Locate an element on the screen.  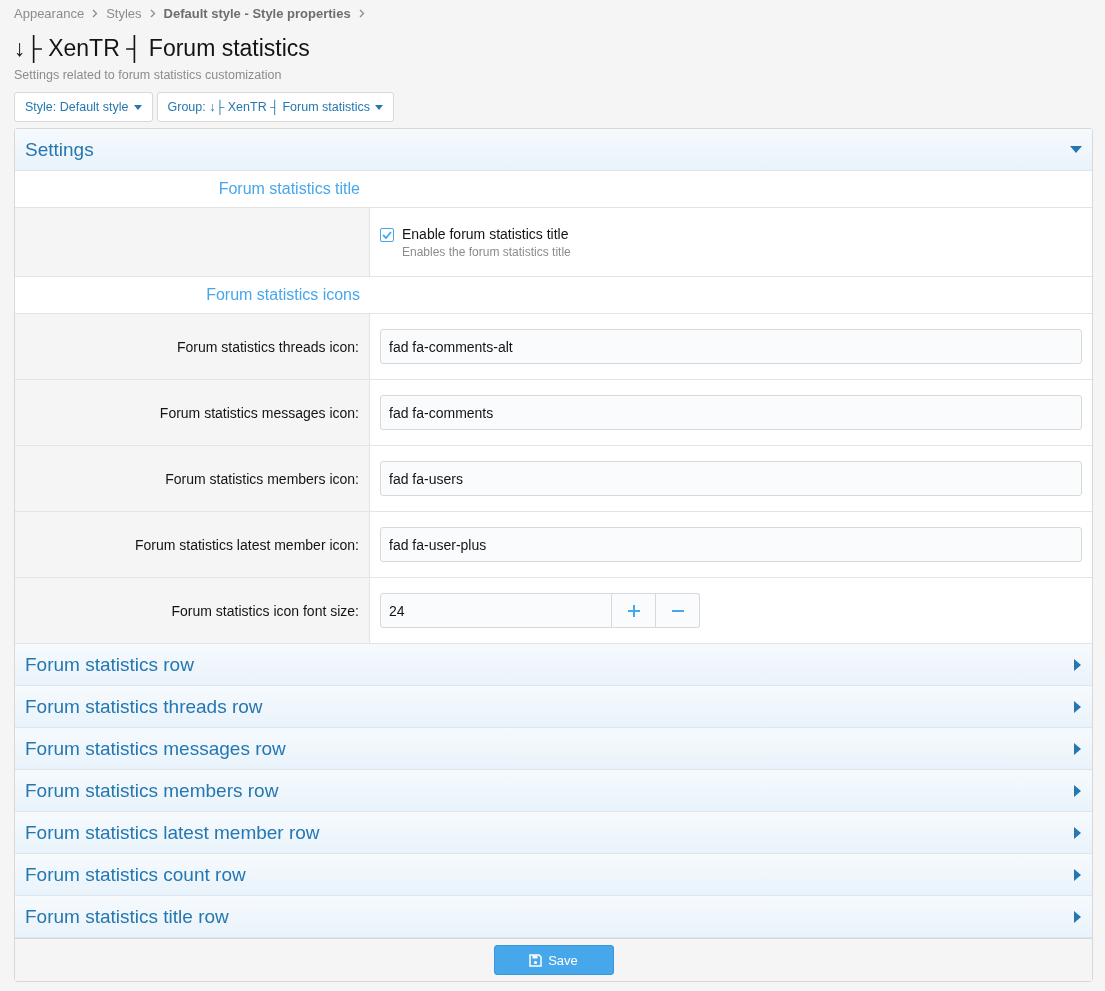
page-description: Settings related to forum statistics customization is located at coordinates (148, 75).